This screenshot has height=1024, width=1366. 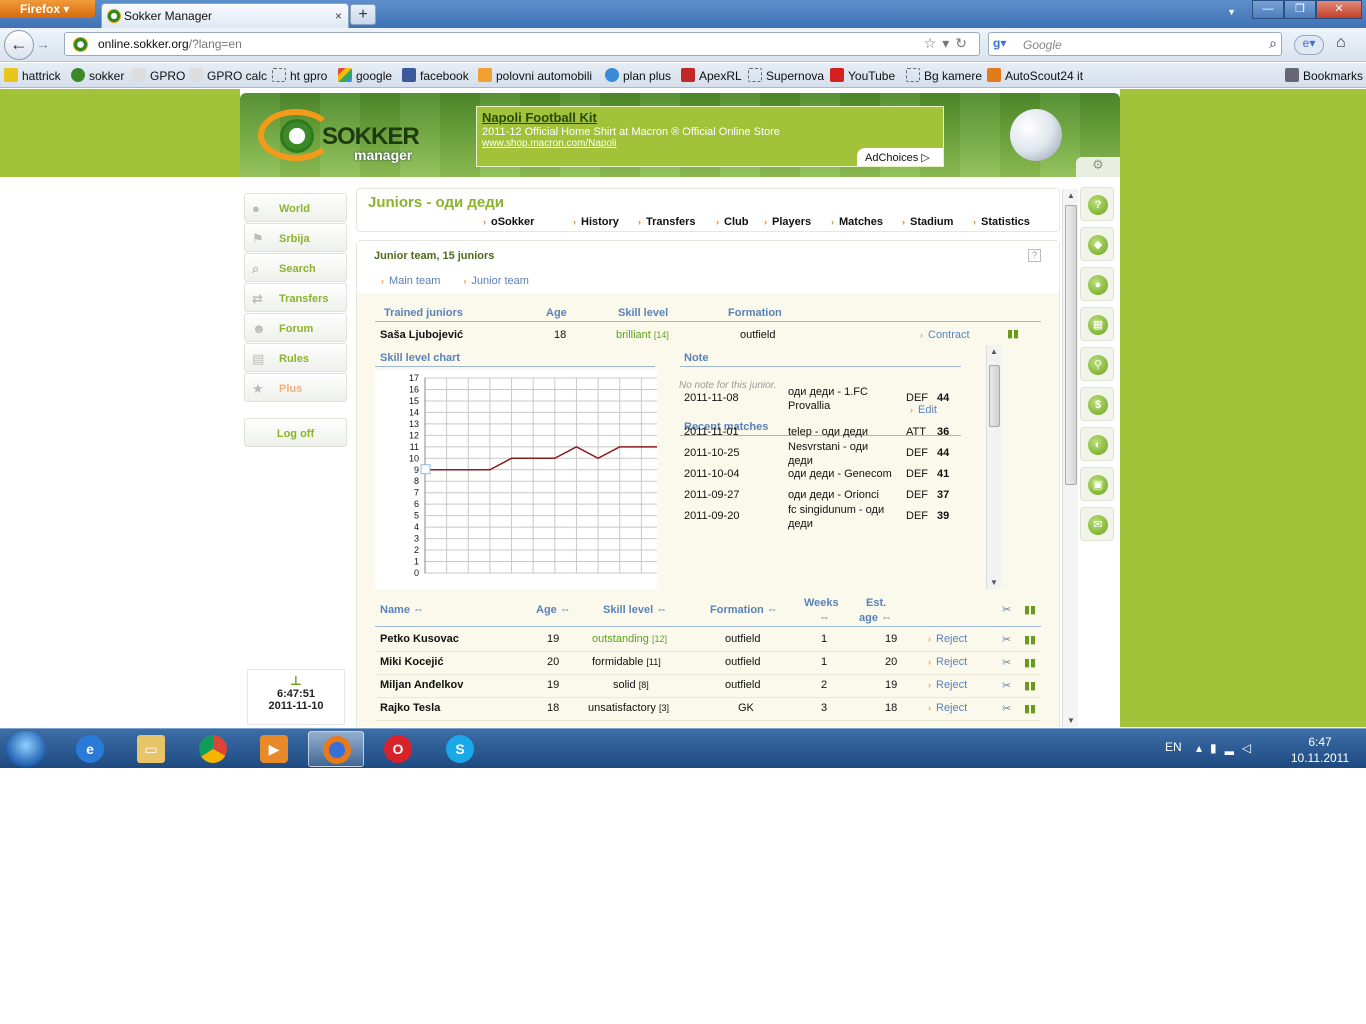 What do you see at coordinates (1001, 222) in the screenshot?
I see `tab-statistics: › Statistics` at bounding box center [1001, 222].